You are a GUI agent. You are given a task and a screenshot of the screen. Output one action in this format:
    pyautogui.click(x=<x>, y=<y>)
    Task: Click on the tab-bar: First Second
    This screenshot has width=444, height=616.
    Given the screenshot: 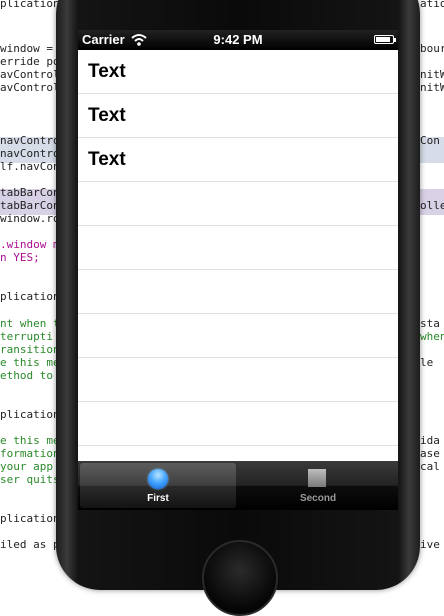 What is the action you would take?
    pyautogui.click(x=238, y=485)
    